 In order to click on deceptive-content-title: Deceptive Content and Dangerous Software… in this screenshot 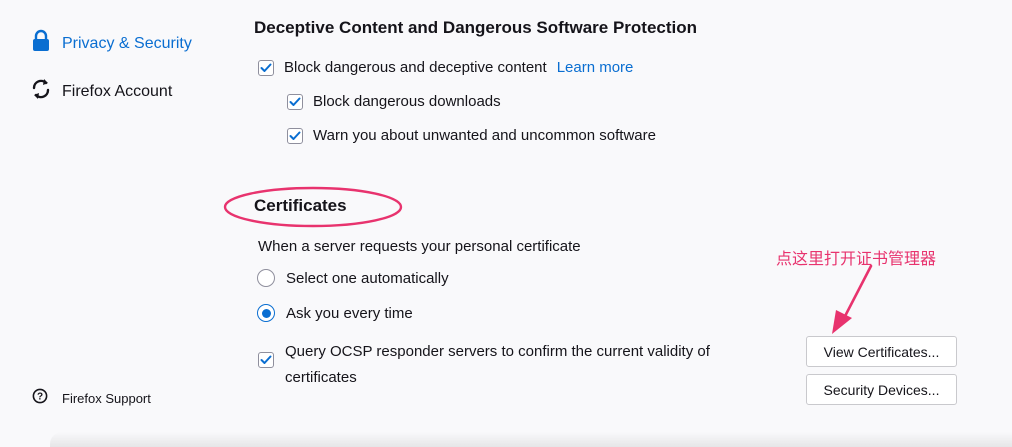, I will do `click(476, 27)`.